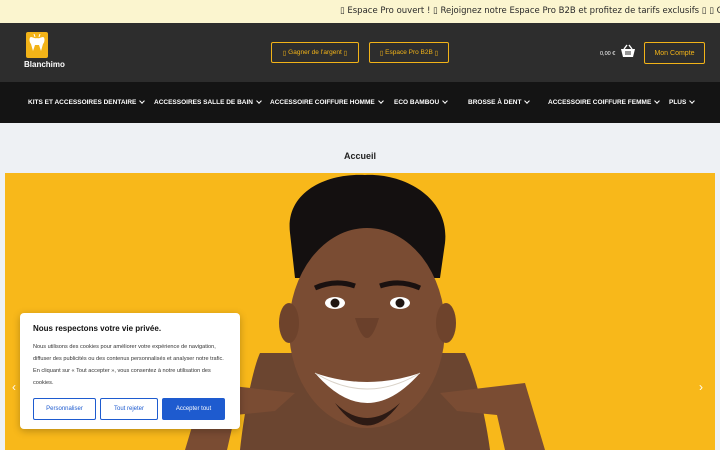  I want to click on nav-item-brosse-a-dent: BROSSE À DENT, so click(499, 102).